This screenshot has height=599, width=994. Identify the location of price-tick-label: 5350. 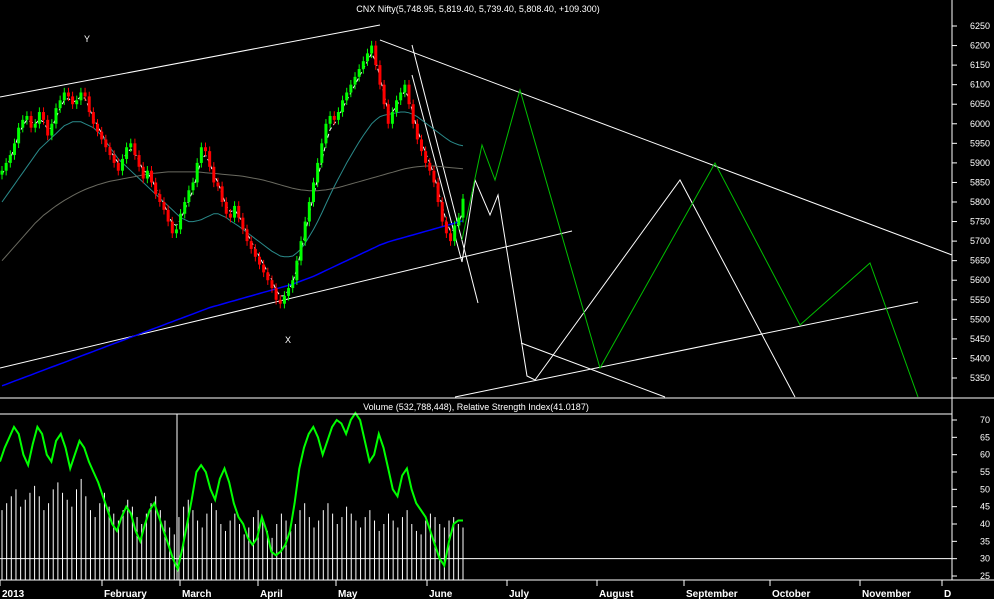
(980, 378).